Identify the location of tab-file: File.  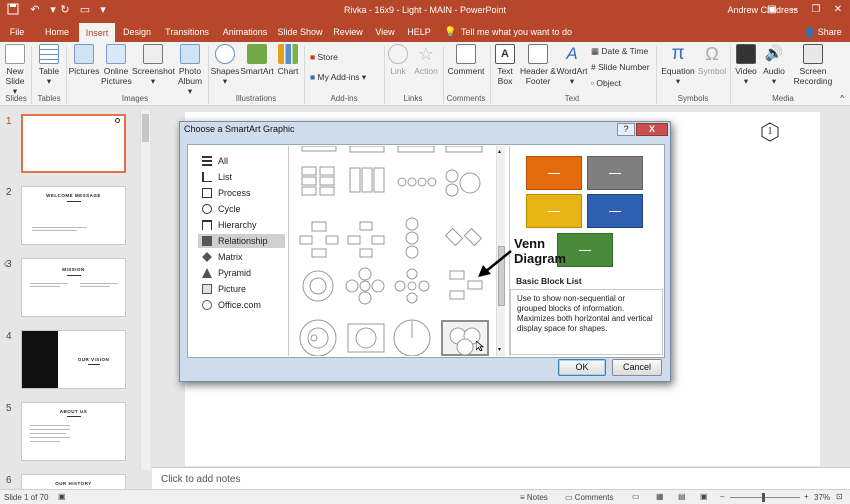
(17, 32).